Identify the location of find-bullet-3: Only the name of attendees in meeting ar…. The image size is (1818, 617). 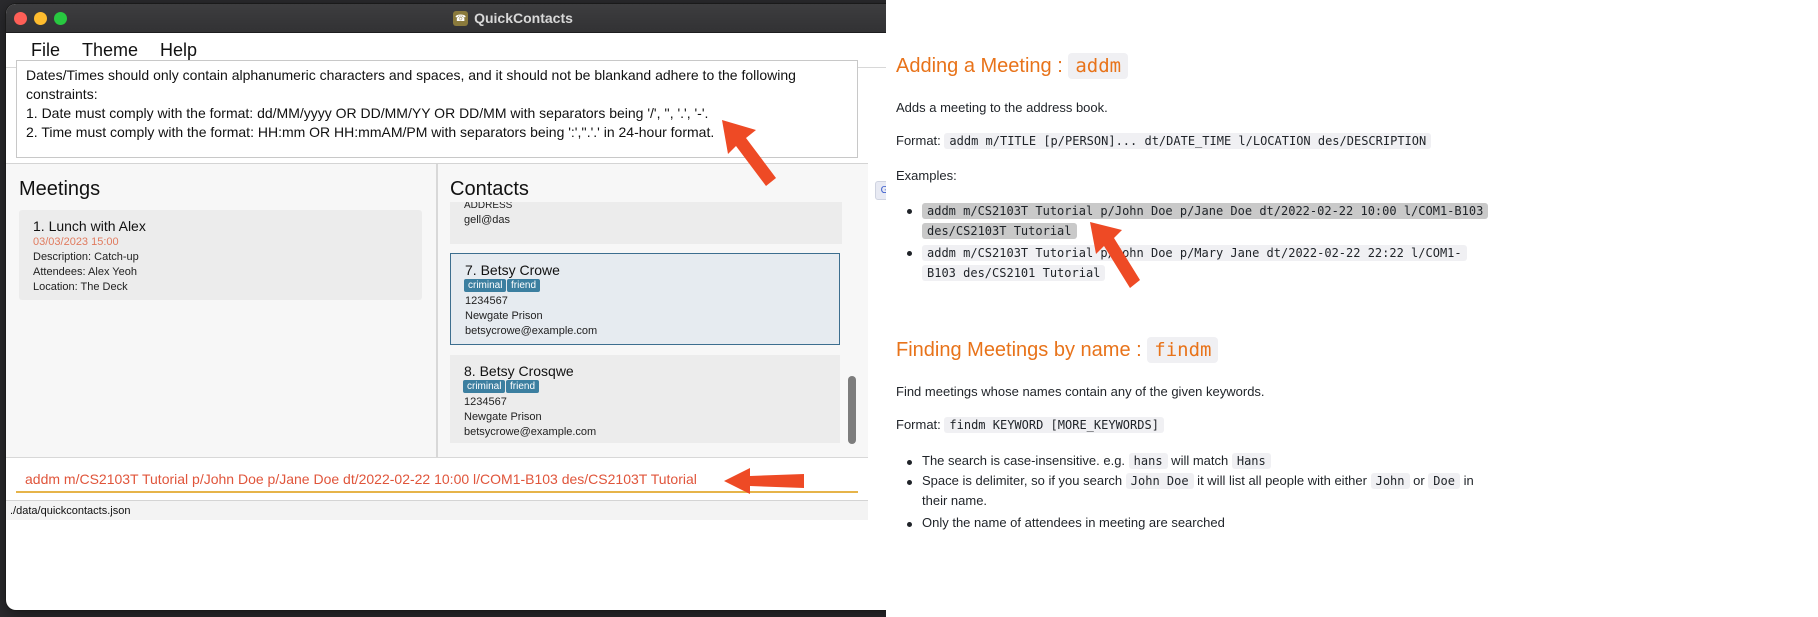
(1073, 522).